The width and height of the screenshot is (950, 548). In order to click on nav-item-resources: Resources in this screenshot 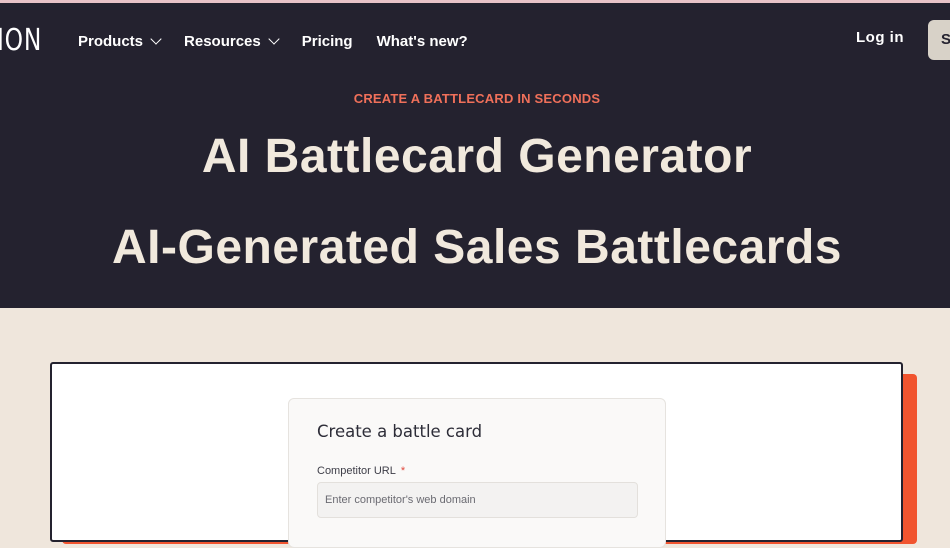, I will do `click(232, 41)`.